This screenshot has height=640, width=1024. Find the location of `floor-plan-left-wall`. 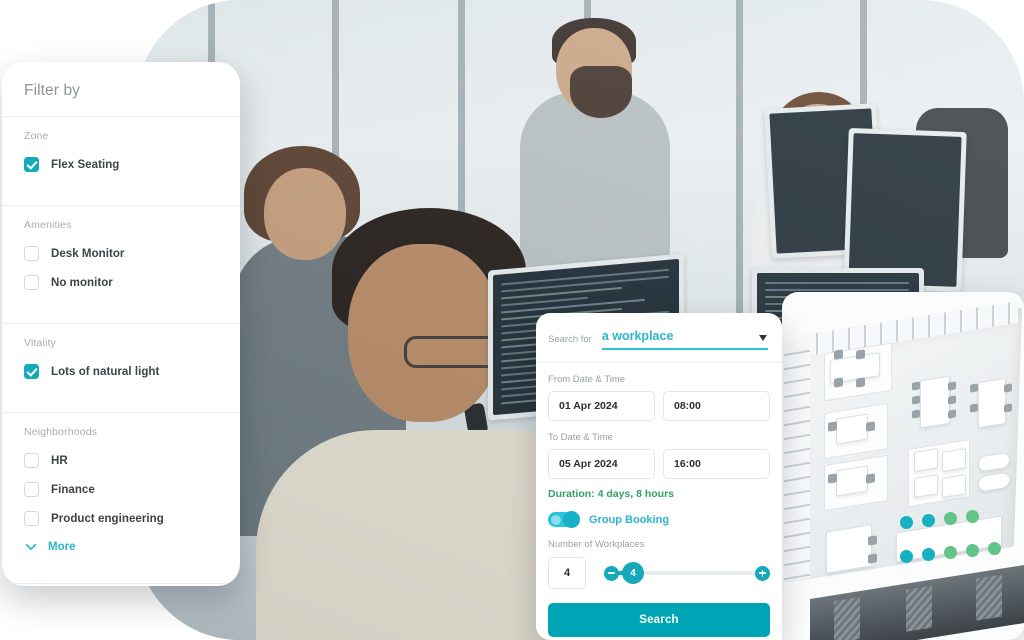

floor-plan-left-wall is located at coordinates (797, 460).